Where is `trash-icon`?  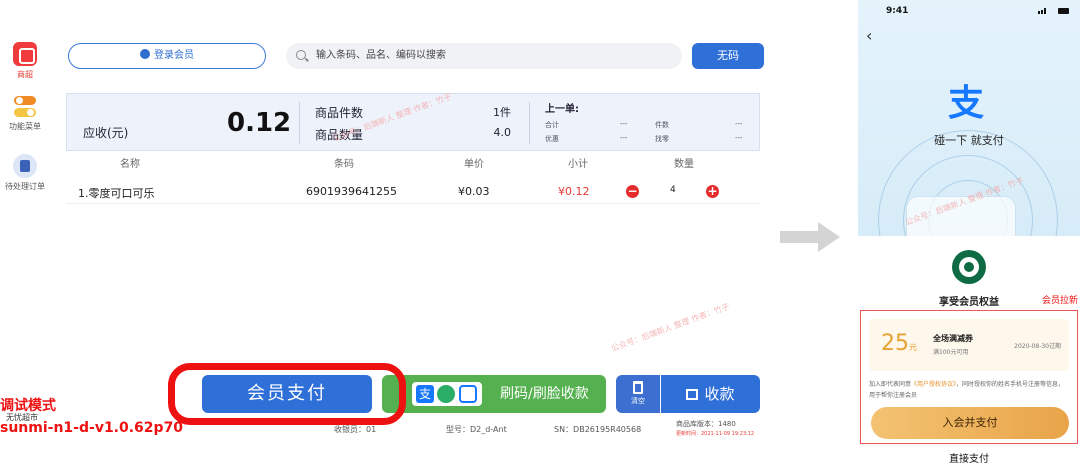 trash-icon is located at coordinates (638, 387).